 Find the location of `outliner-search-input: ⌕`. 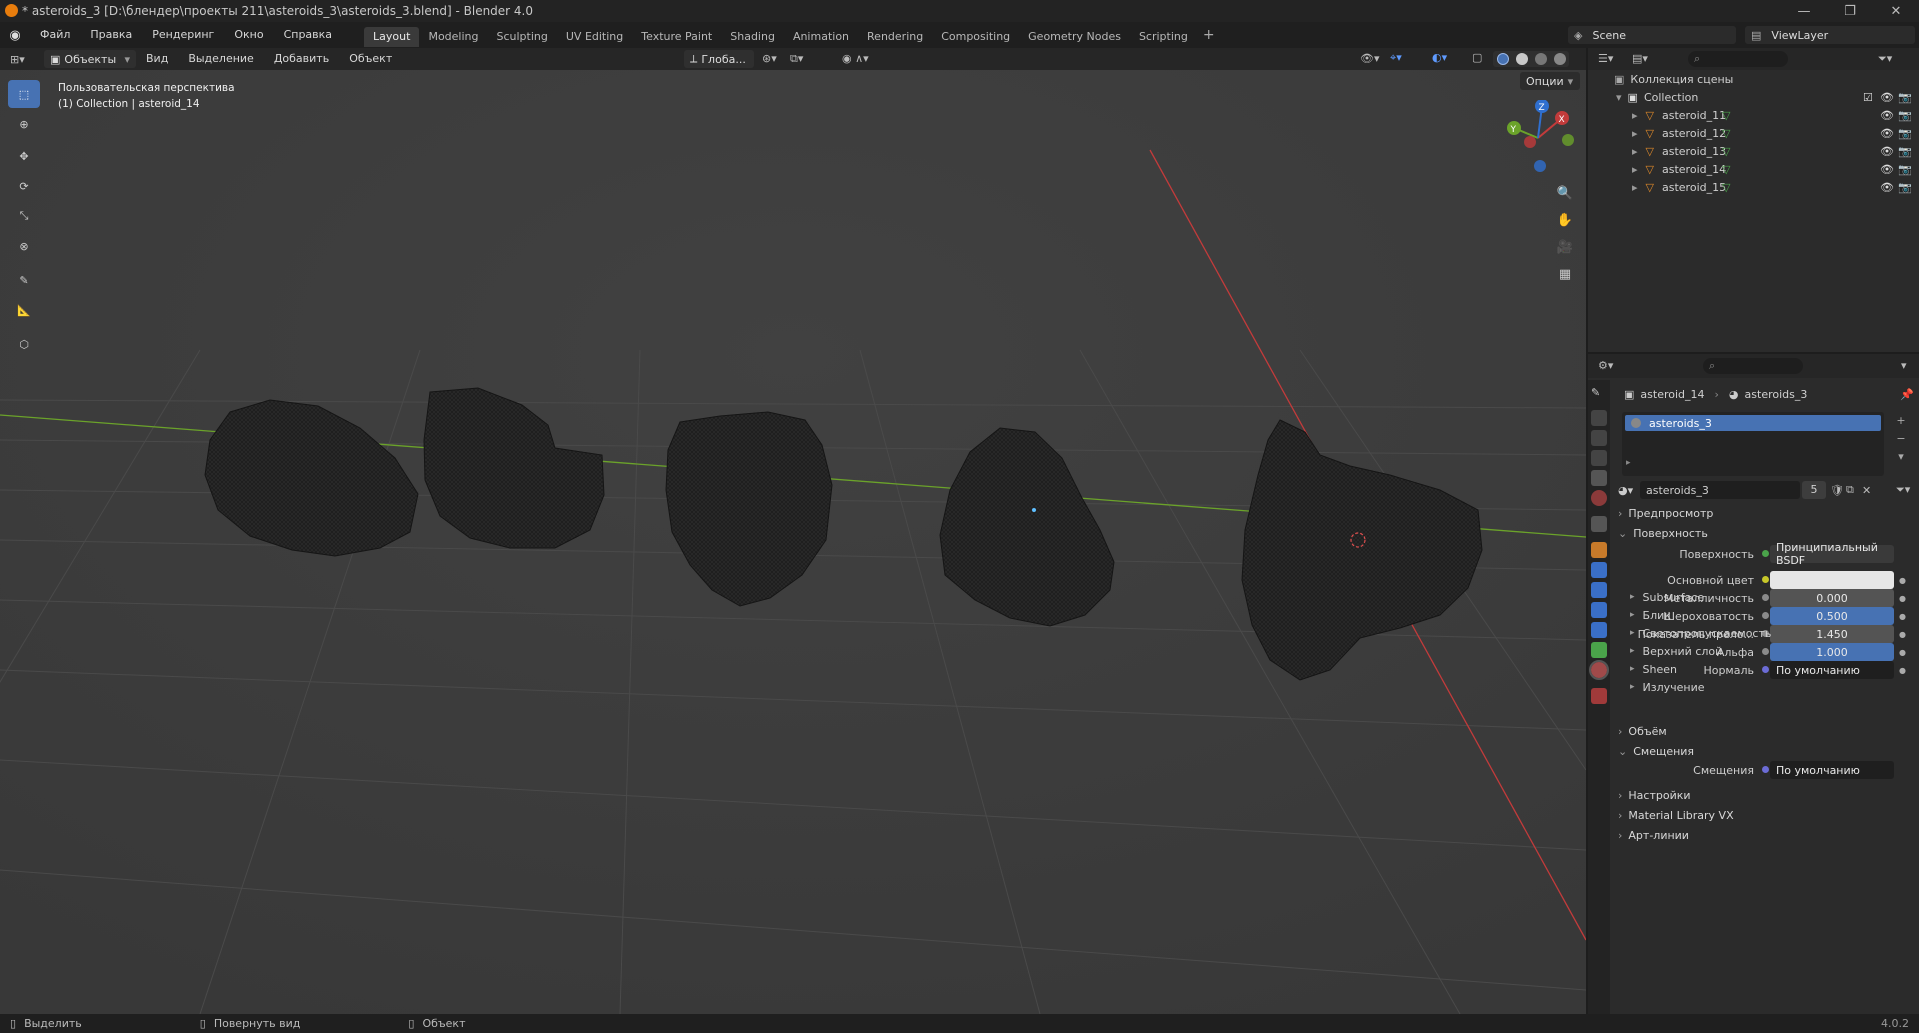

outliner-search-input: ⌕ is located at coordinates (1738, 59).